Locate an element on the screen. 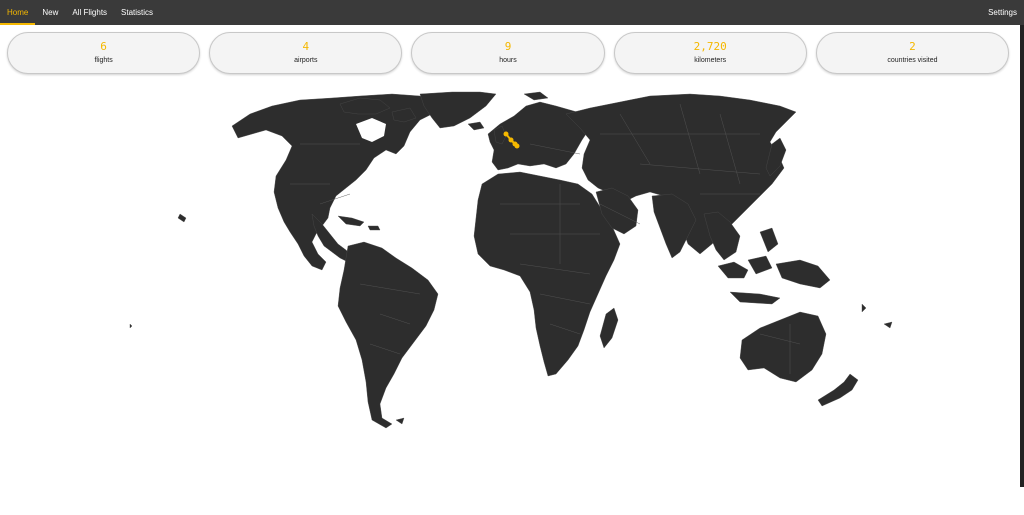  island-svalbard is located at coordinates (536, 96).